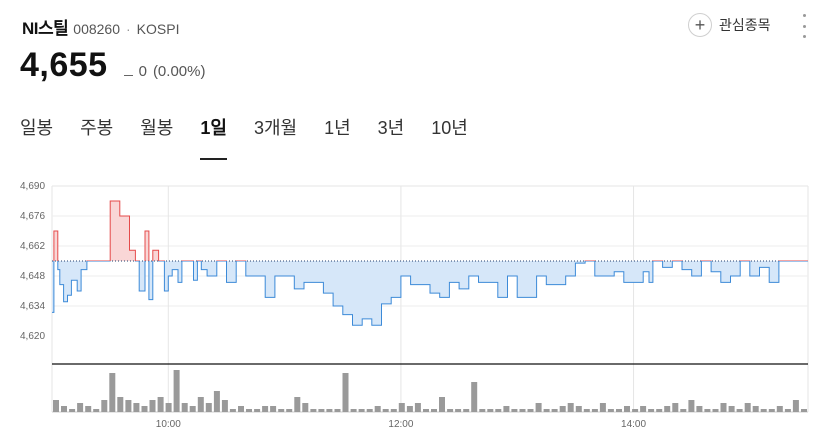  Describe the element at coordinates (337, 136) in the screenshot. I see `tab-1-year: 1년` at that location.